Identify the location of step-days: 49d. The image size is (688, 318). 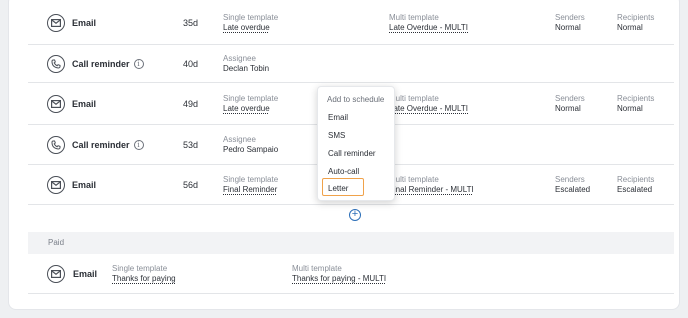
(191, 104).